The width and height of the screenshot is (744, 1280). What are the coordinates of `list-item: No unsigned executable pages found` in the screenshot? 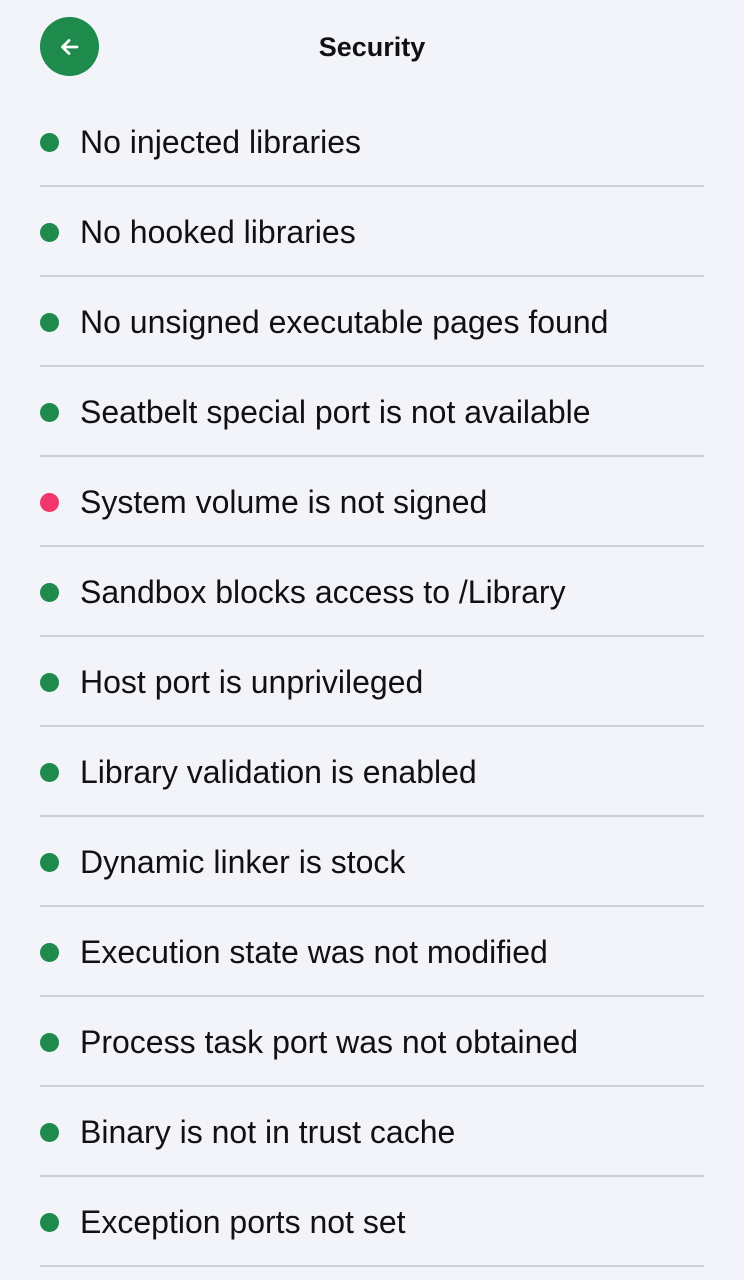 It's located at (372, 322).